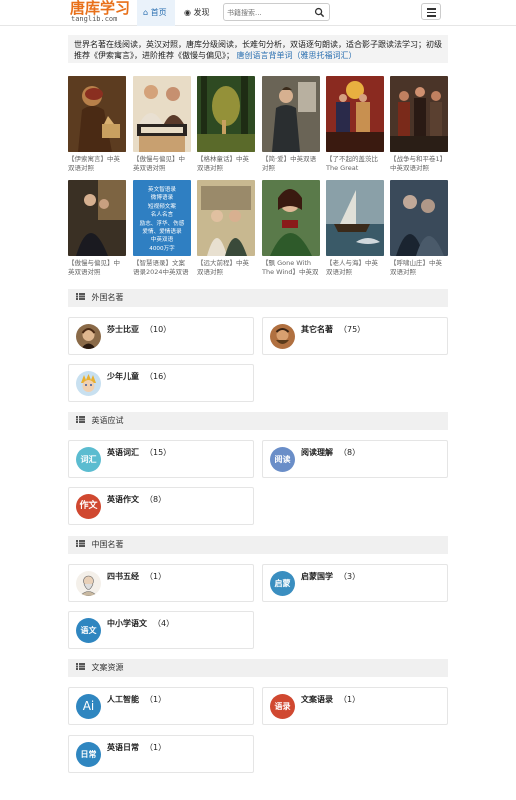 The width and height of the screenshot is (516, 800). I want to click on search-input, so click(269, 12).